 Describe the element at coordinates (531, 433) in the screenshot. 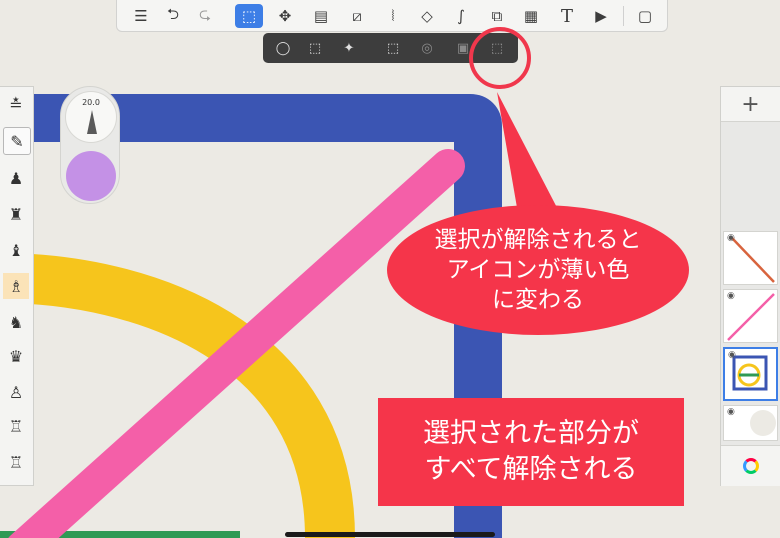

I see `annotation-box-line: 選択された部分が` at that location.